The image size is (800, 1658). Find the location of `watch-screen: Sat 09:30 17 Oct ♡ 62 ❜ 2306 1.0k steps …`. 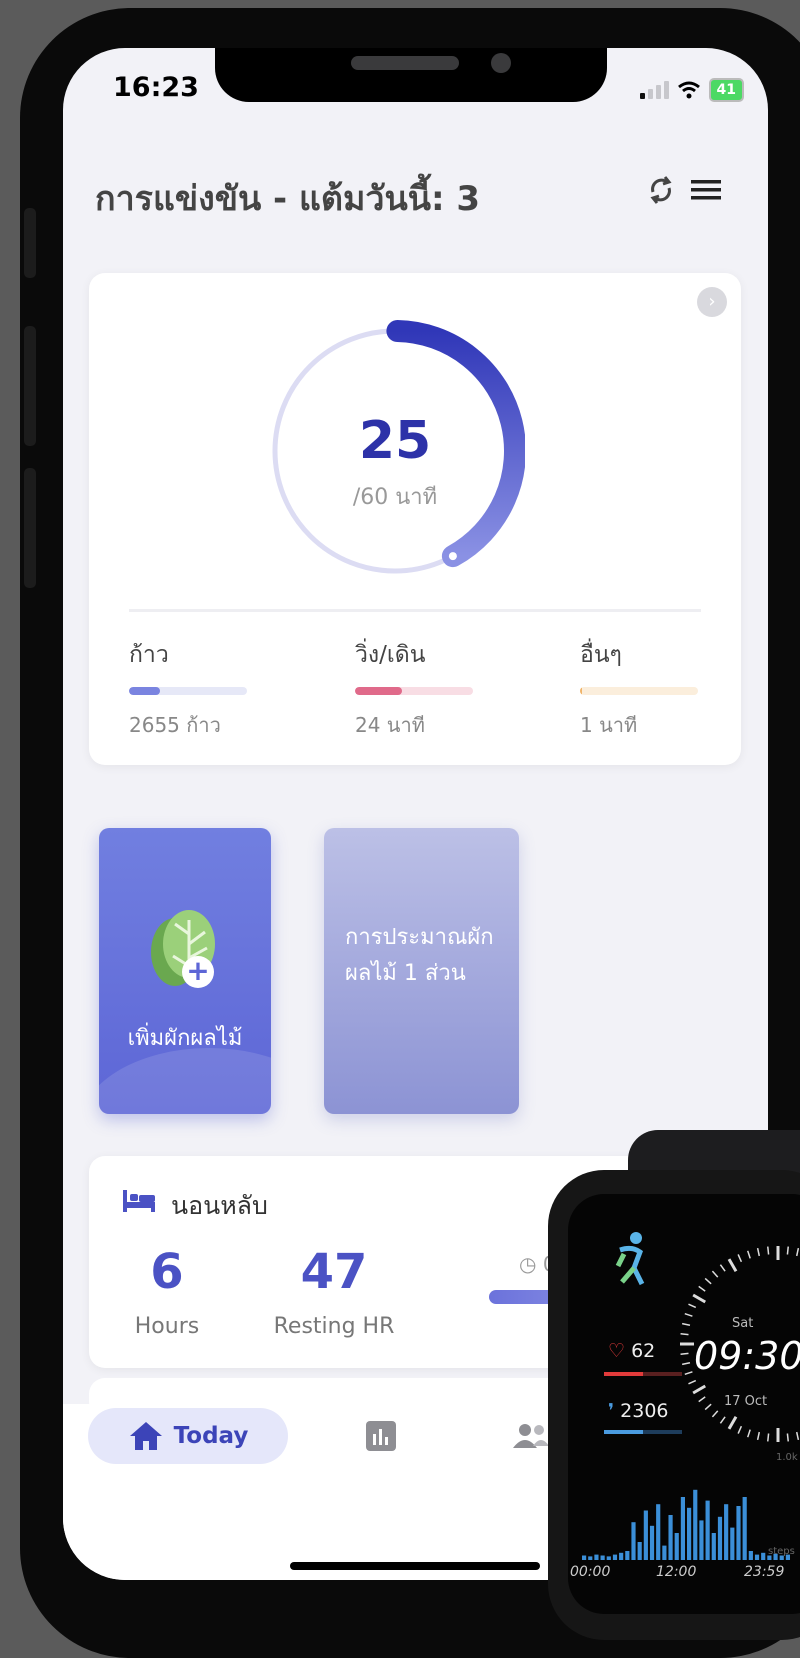

watch-screen: Sat 09:30 17 Oct ♡ 62 ❜ 2306 1.0k steps … is located at coordinates (684, 1404).